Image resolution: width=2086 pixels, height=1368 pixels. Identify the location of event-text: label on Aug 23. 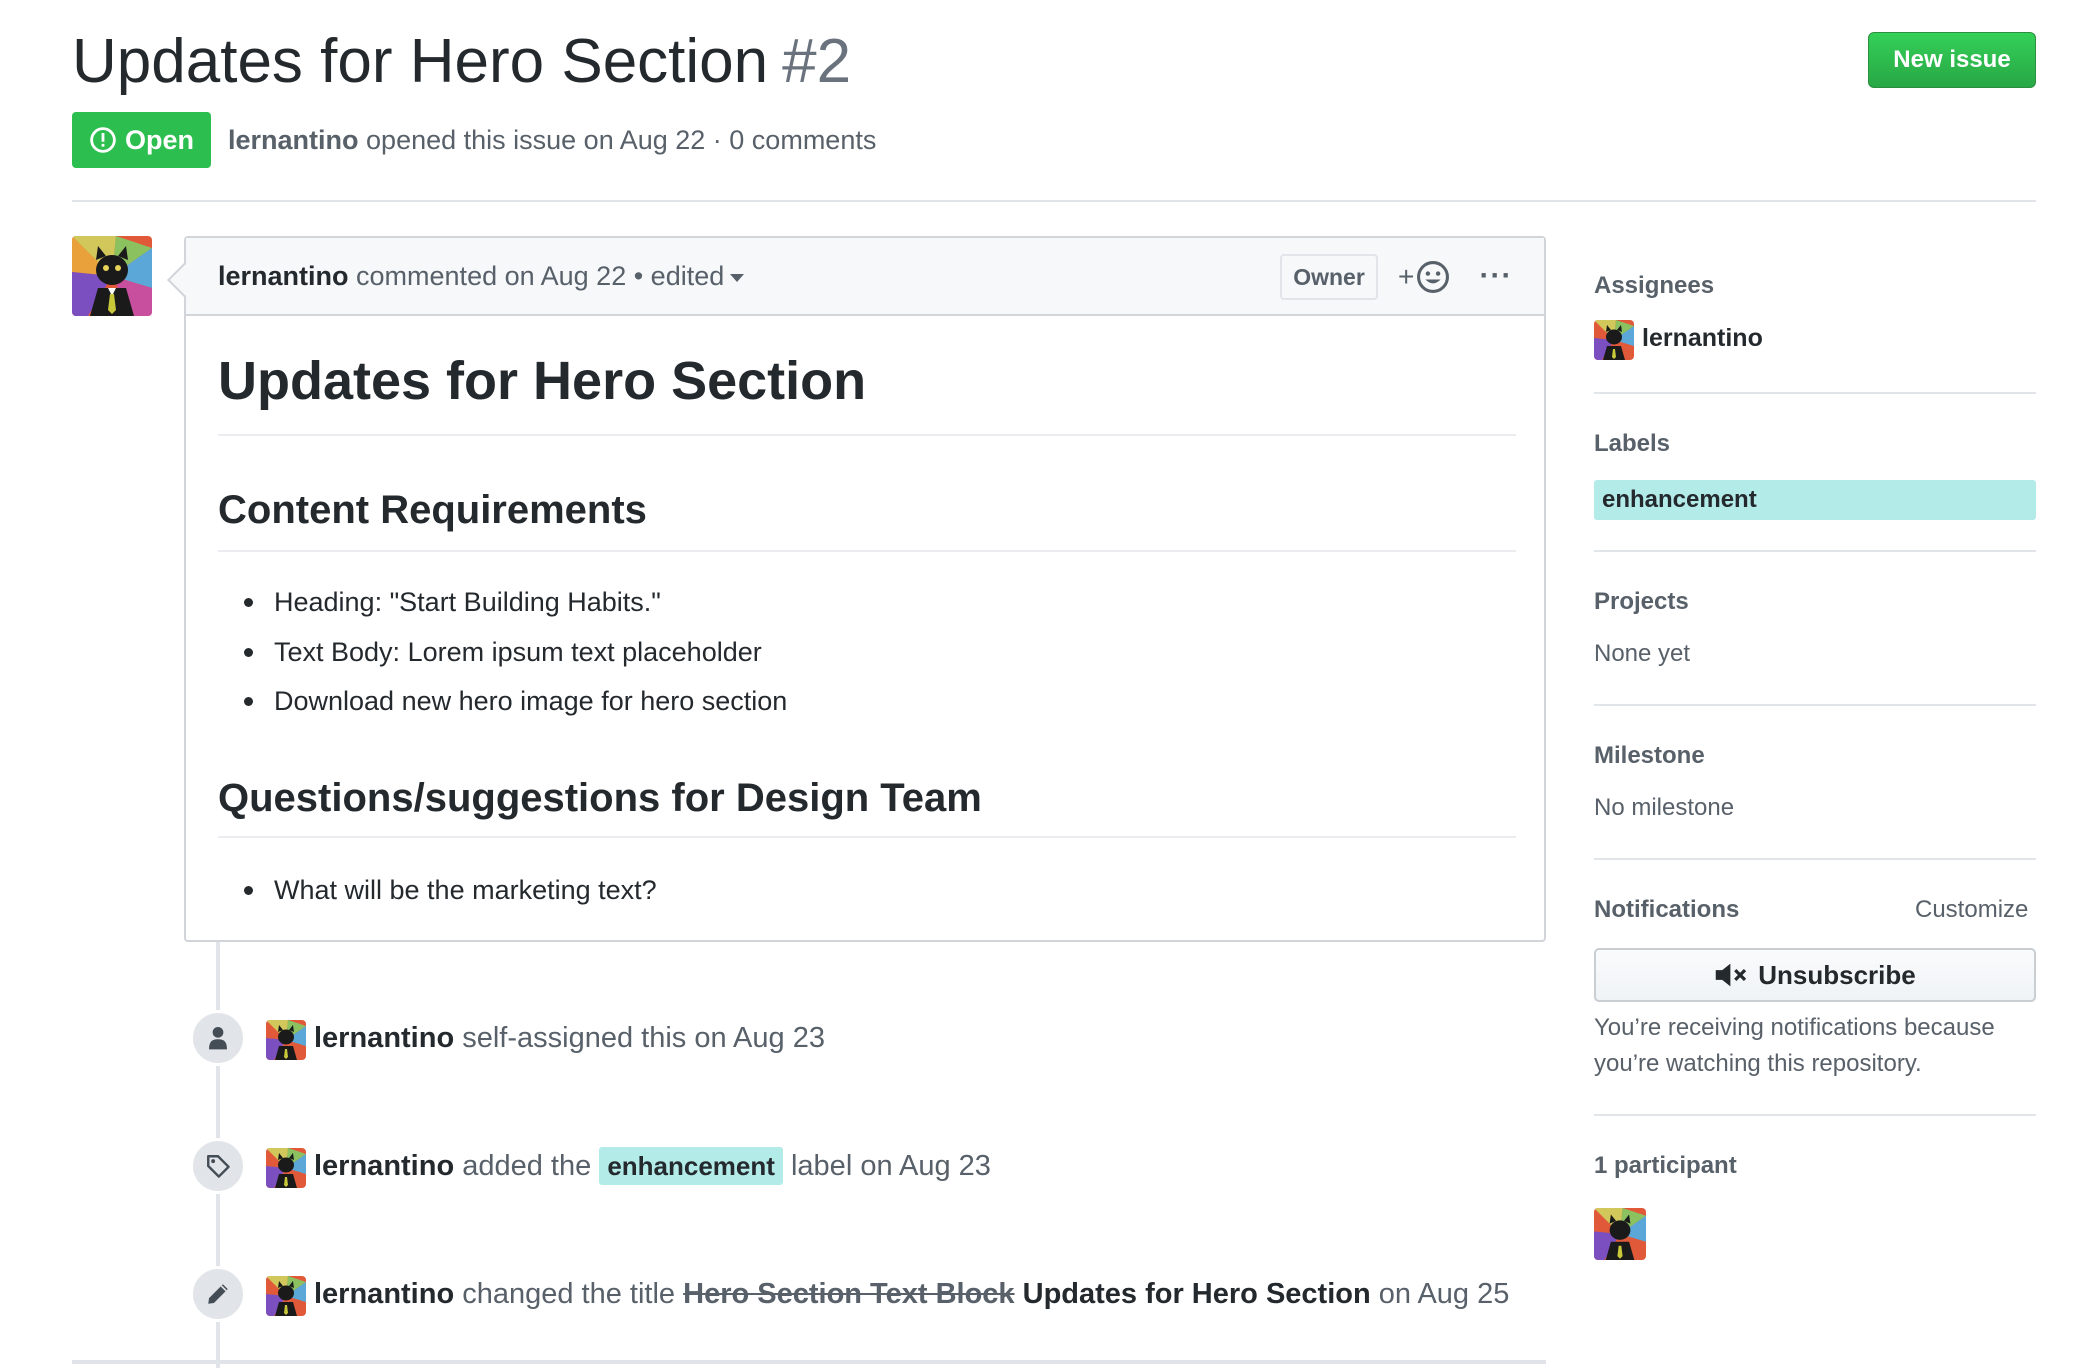
(890, 1166).